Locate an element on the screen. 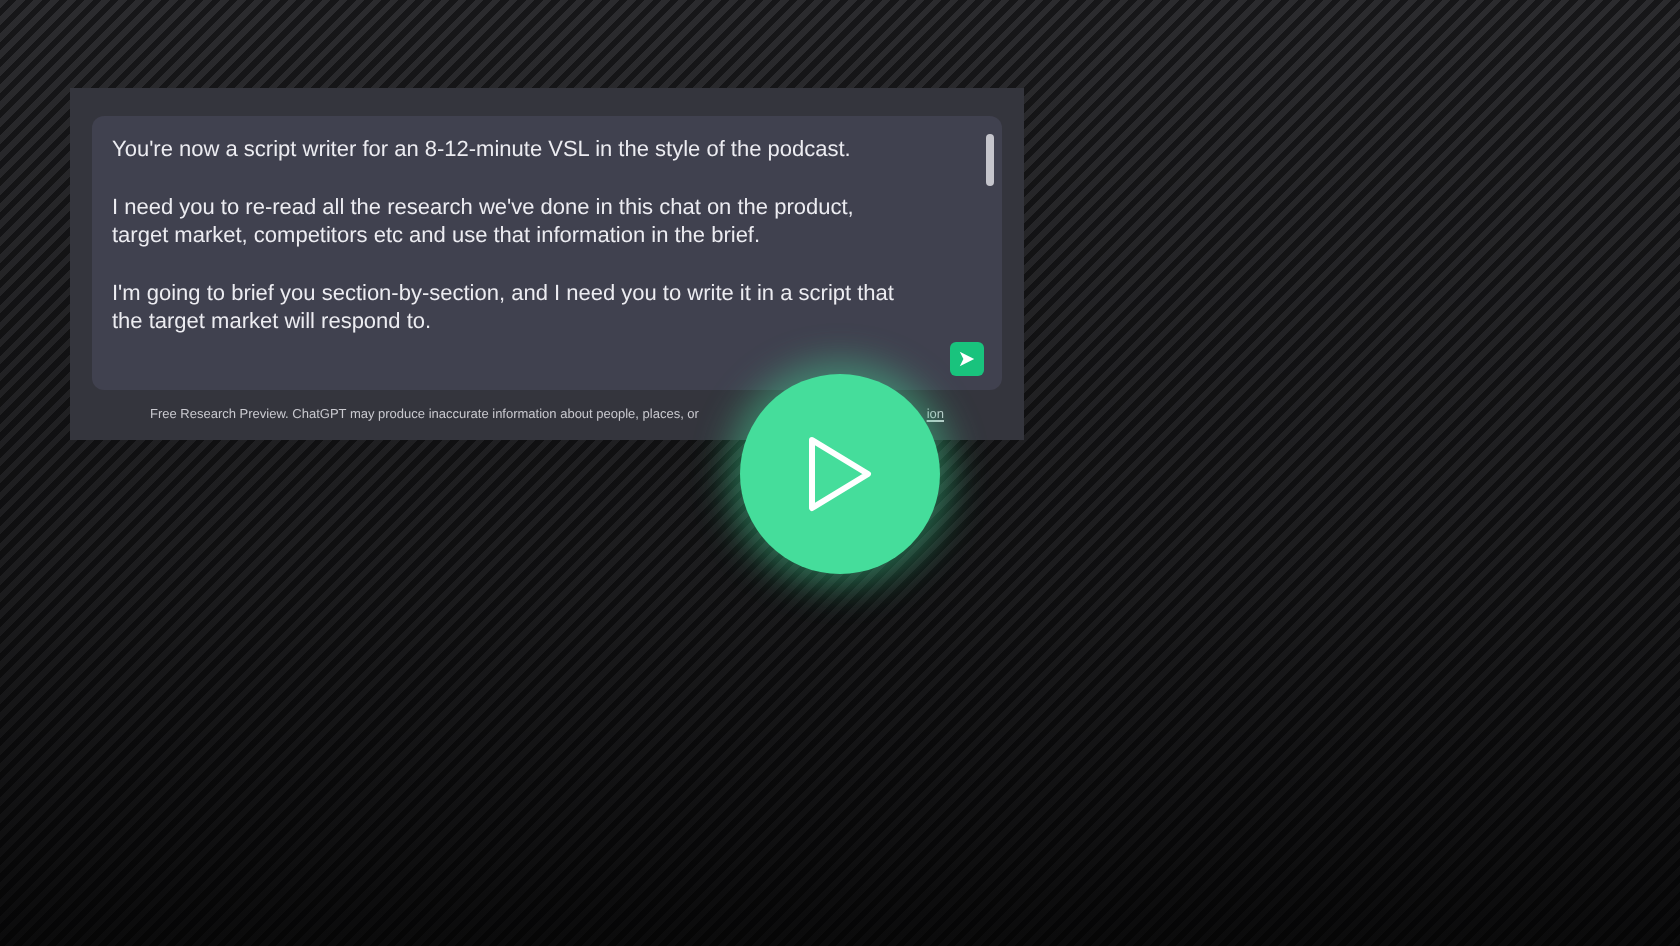 The image size is (1680, 946). prompt-paragraph: I'm going to brief you section-by-section, and I need you to write it in a script that the target market will respond to. is located at coordinates (504, 308).